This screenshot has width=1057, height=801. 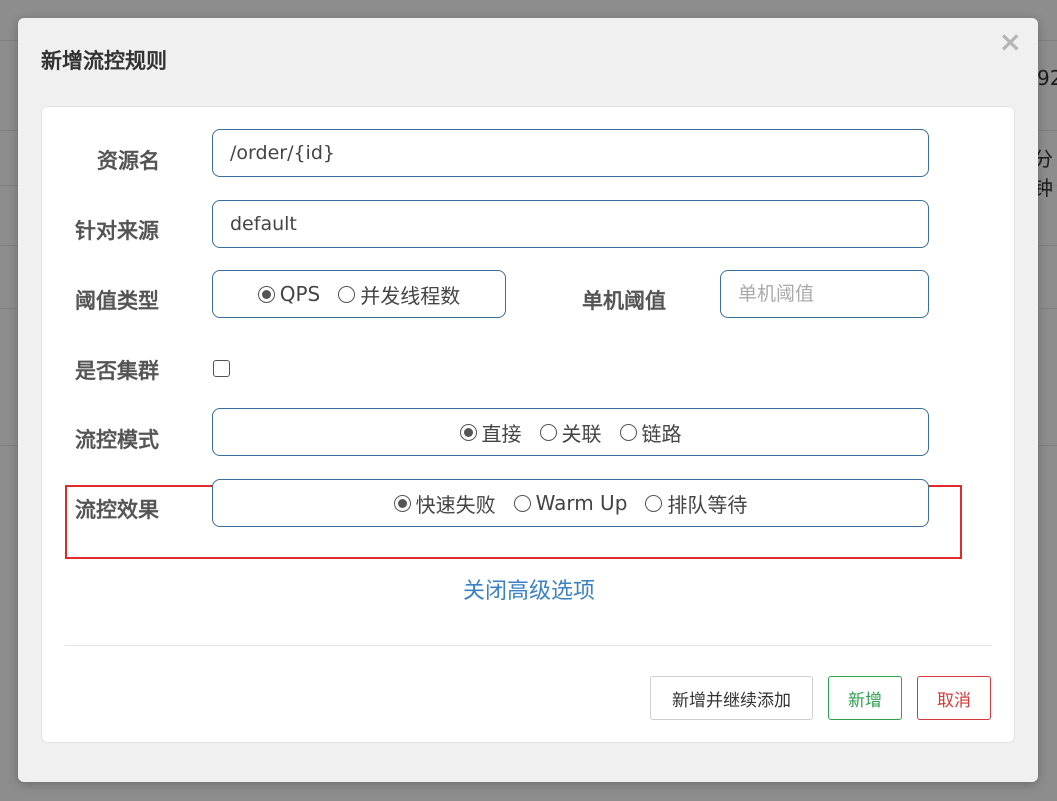 I want to click on single-threshold-input, so click(x=824, y=294).